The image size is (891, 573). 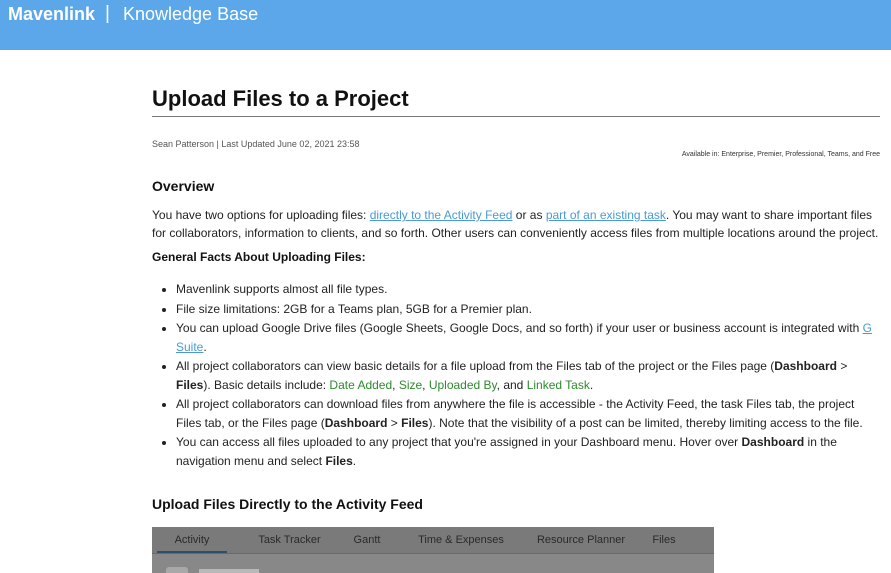 What do you see at coordinates (461, 540) in the screenshot?
I see `tab-time-expenses: Time & Expenses` at bounding box center [461, 540].